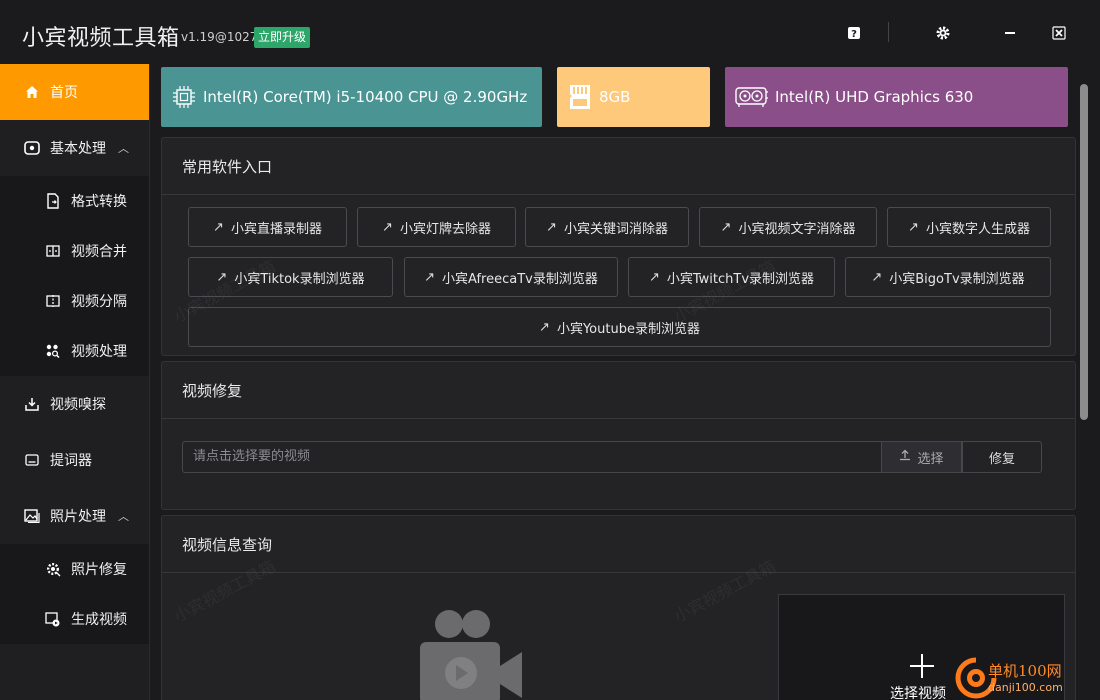 This screenshot has width=1100, height=700. What do you see at coordinates (628, 329) in the screenshot?
I see `button-label: 小宾Youtube录制浏览器` at bounding box center [628, 329].